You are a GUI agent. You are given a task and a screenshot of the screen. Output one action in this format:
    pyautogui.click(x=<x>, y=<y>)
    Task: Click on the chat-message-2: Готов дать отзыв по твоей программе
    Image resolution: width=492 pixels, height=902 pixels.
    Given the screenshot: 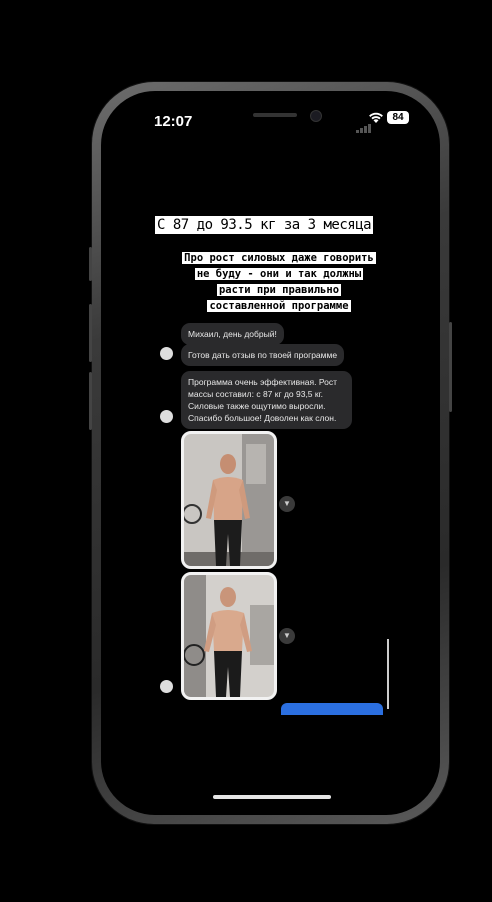 What is the action you would take?
    pyautogui.click(x=263, y=355)
    